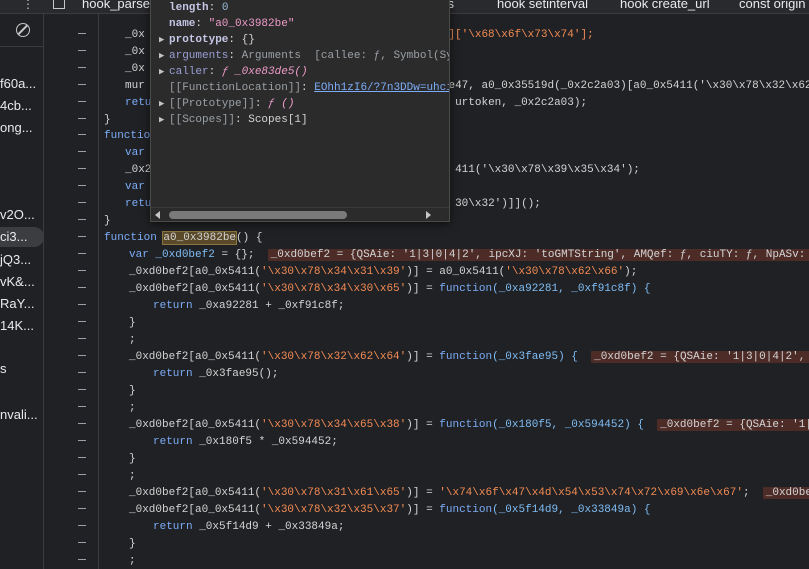  What do you see at coordinates (233, 72) in the screenshot?
I see `prop-caller: ▶ caller: ƒ _0xe83de5()` at bounding box center [233, 72].